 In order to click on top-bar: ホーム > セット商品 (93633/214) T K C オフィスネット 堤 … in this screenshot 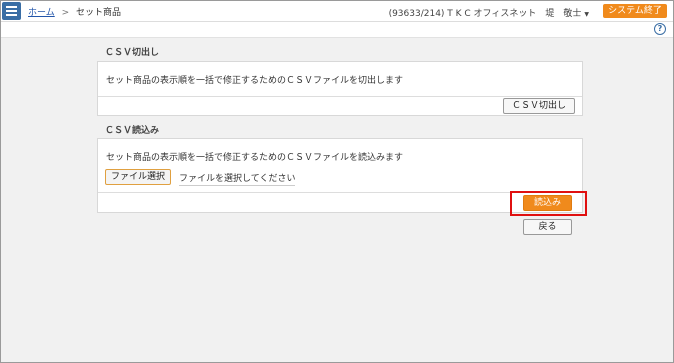, I will do `click(337, 11)`.